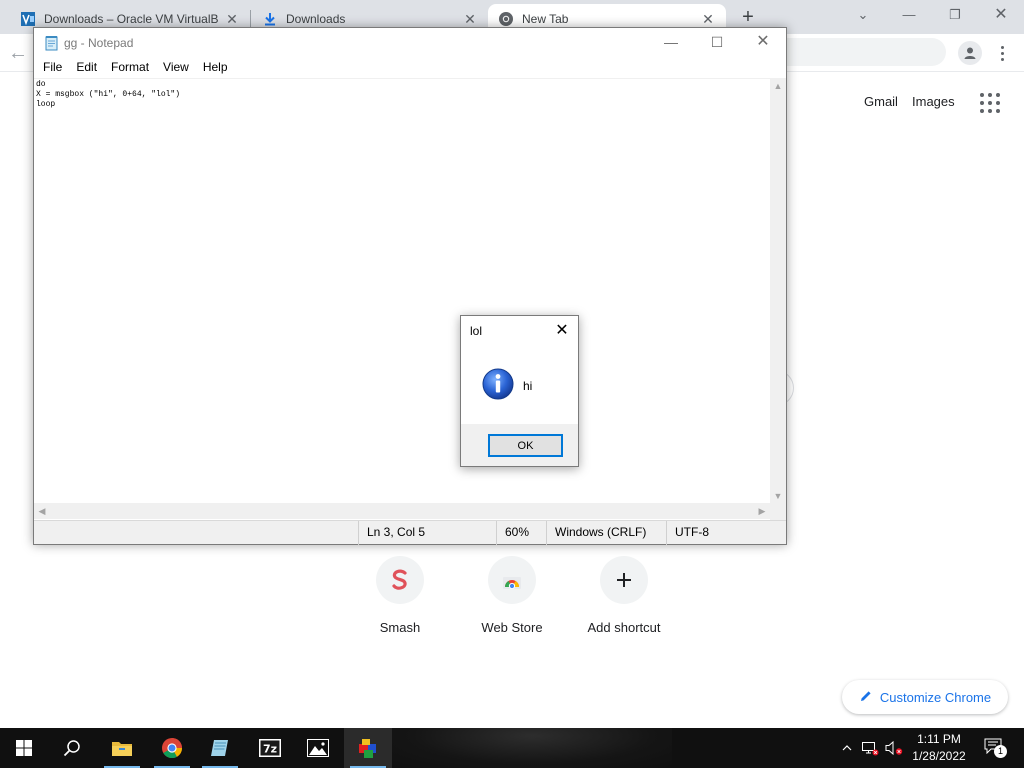 The width and height of the screenshot is (1024, 768). I want to click on scroll-up-icon: ▲, so click(778, 86).